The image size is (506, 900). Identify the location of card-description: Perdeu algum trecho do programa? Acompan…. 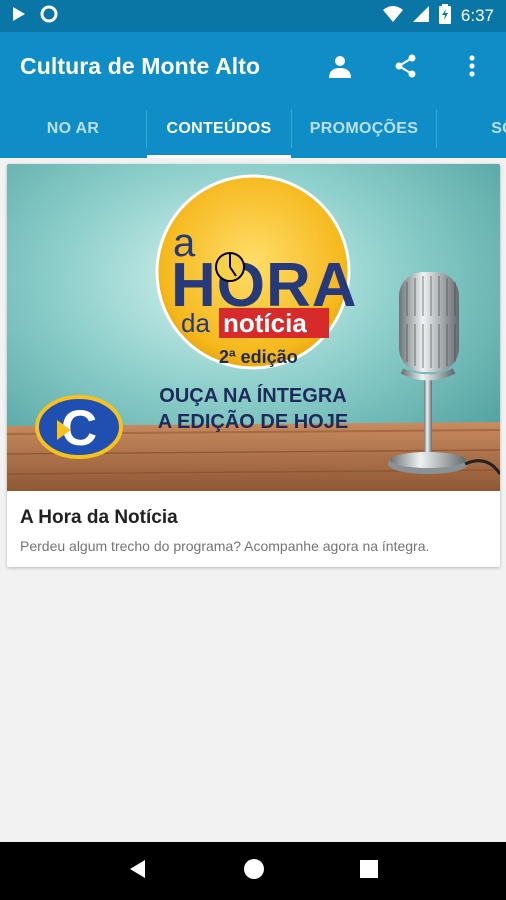
(225, 546).